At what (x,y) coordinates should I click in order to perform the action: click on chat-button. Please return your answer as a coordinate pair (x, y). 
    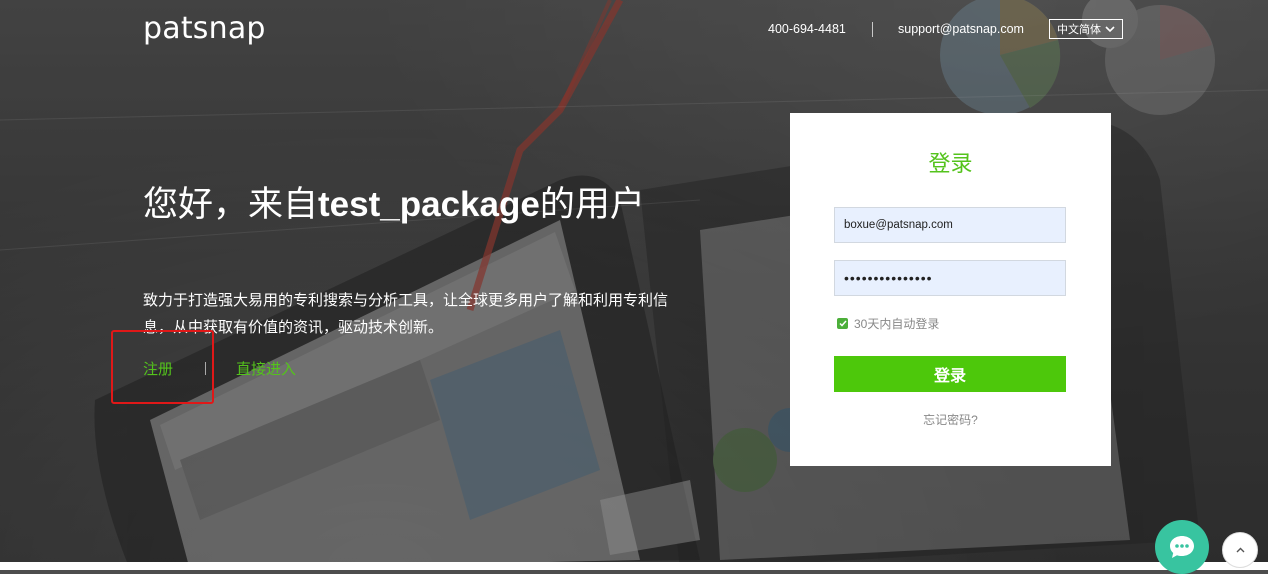
    Looking at the image, I should click on (1182, 547).